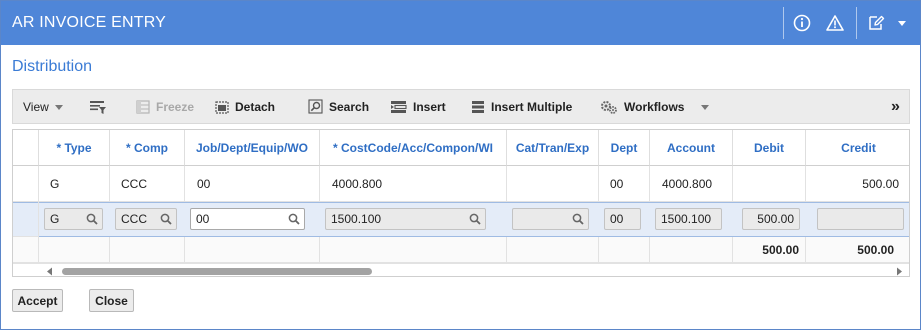  What do you see at coordinates (624, 184) in the screenshot?
I see `cell-dept: 00` at bounding box center [624, 184].